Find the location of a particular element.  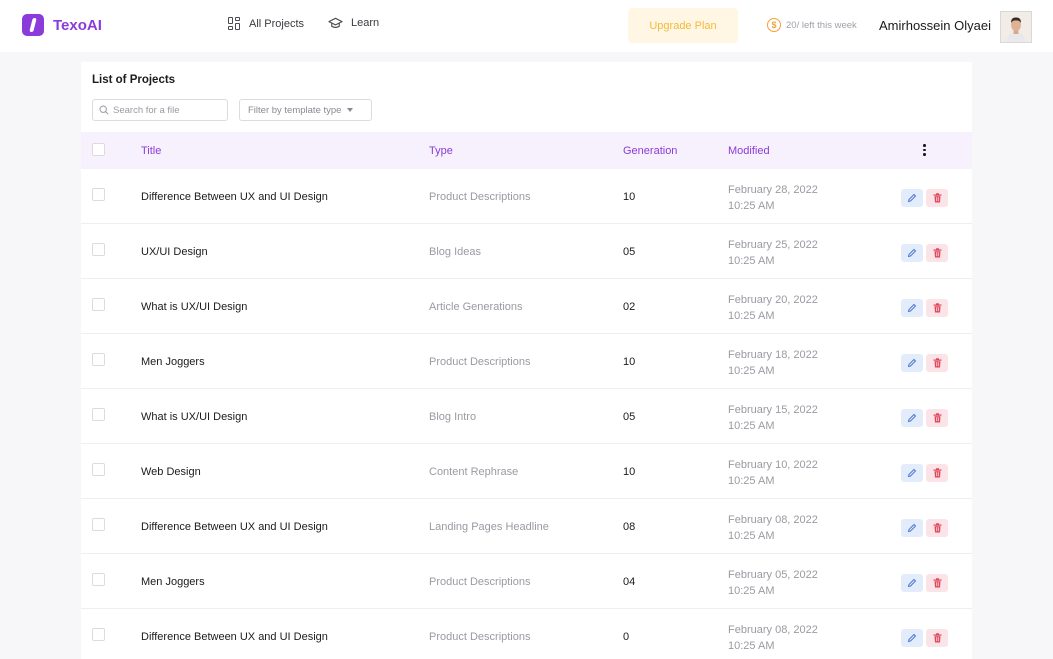

project-modified: February 05, 2022 10:25 AM is located at coordinates (773, 583).